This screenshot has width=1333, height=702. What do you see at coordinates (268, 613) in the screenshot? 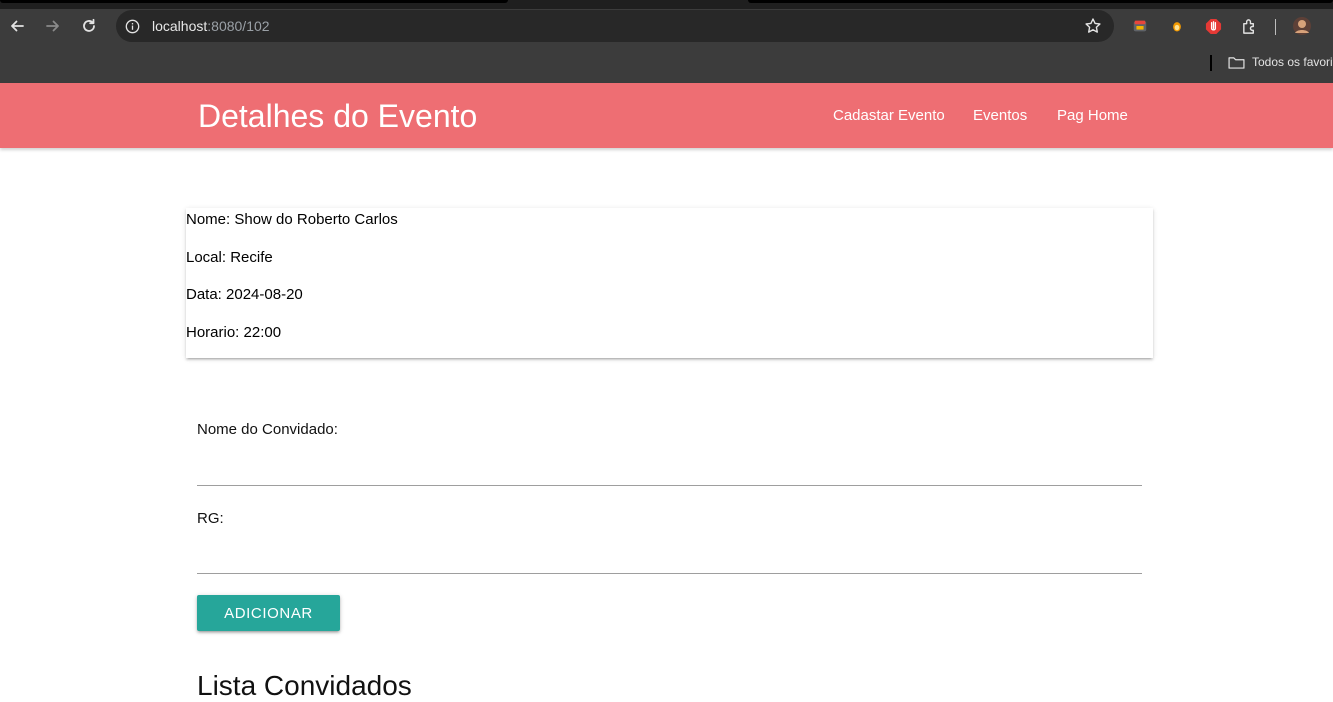
I see `add-guest-button: ADICIONAR` at bounding box center [268, 613].